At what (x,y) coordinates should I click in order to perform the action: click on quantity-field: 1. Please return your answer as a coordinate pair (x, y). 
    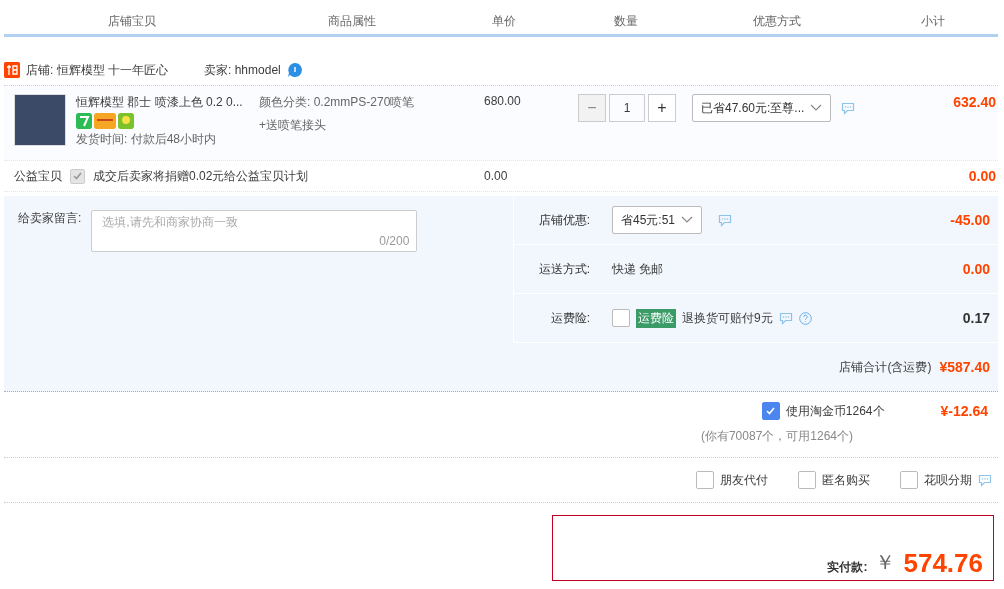
    Looking at the image, I should click on (627, 108).